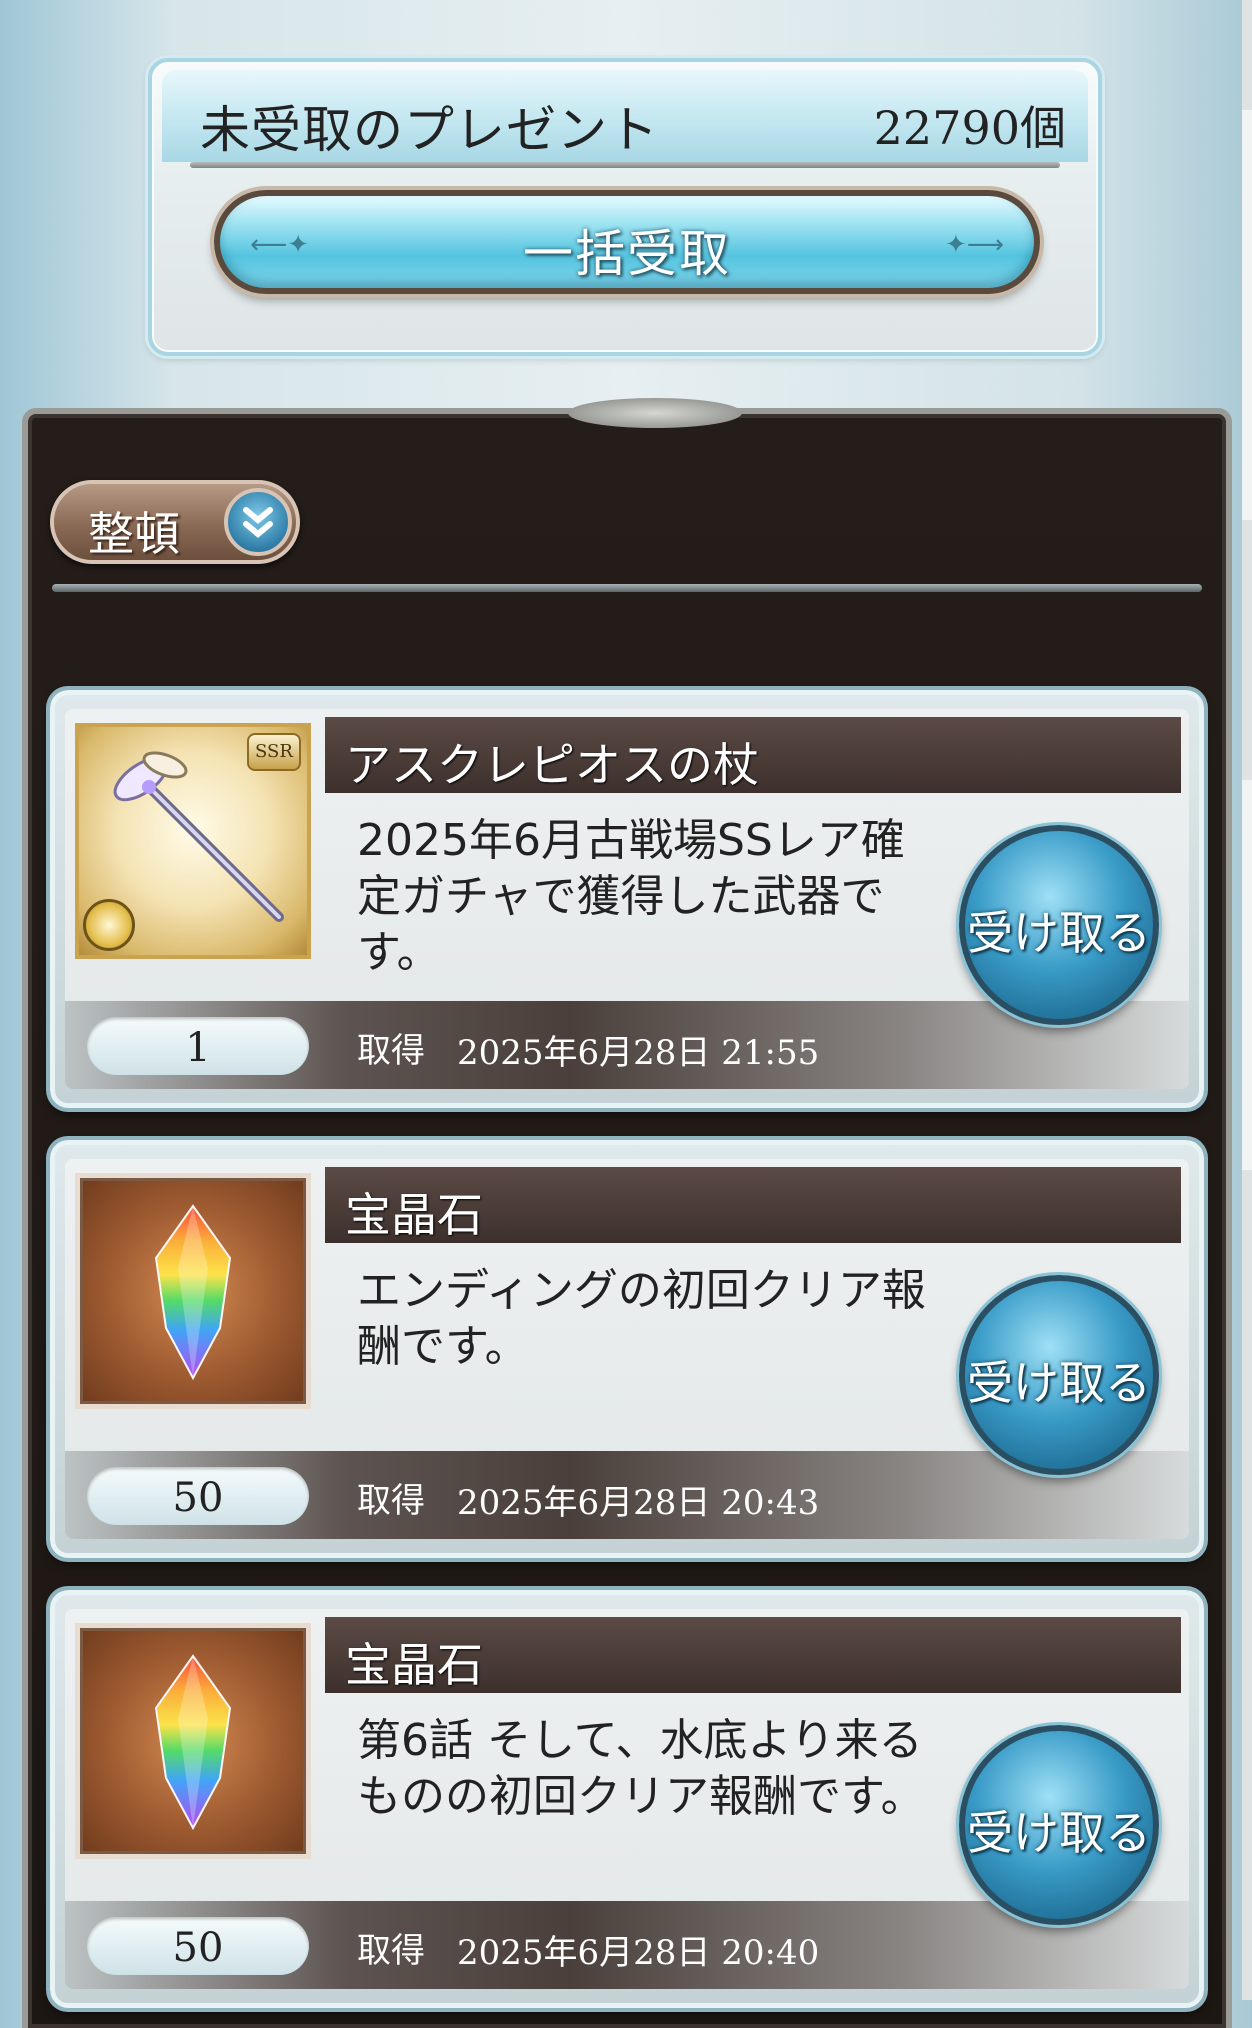 The height and width of the screenshot is (2028, 1252). Describe the element at coordinates (631, 896) in the screenshot. I see `item-description: 2025年6月古戦場SSレア確定ガチャで獲得した武器です。` at that location.